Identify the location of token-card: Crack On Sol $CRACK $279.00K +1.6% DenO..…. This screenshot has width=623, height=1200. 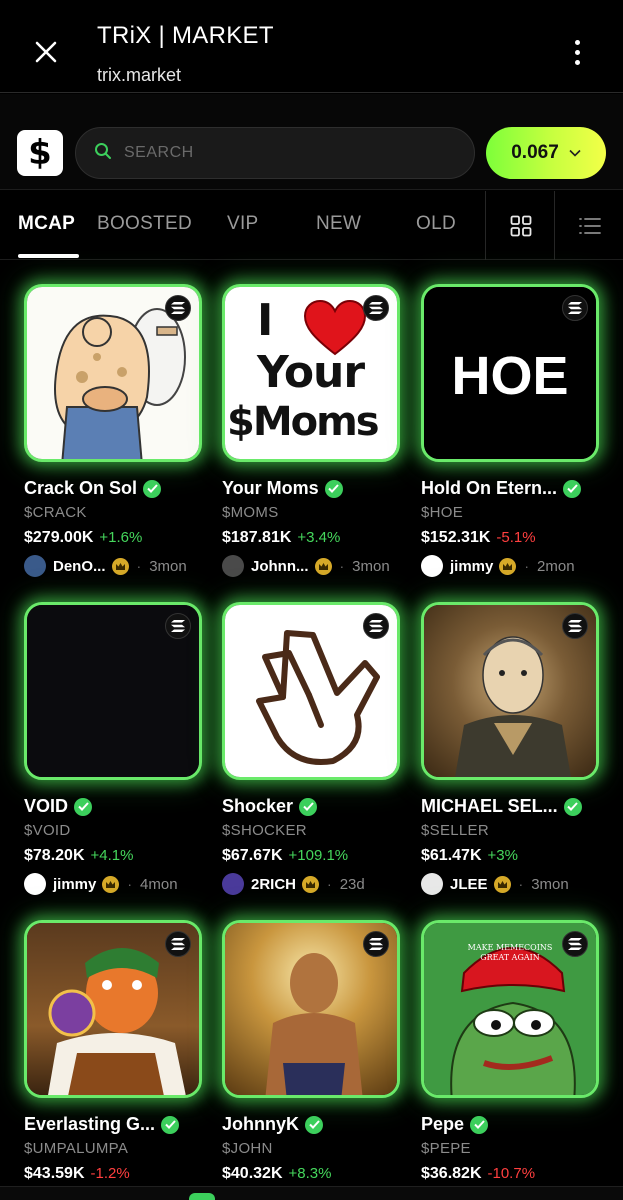
(113, 430).